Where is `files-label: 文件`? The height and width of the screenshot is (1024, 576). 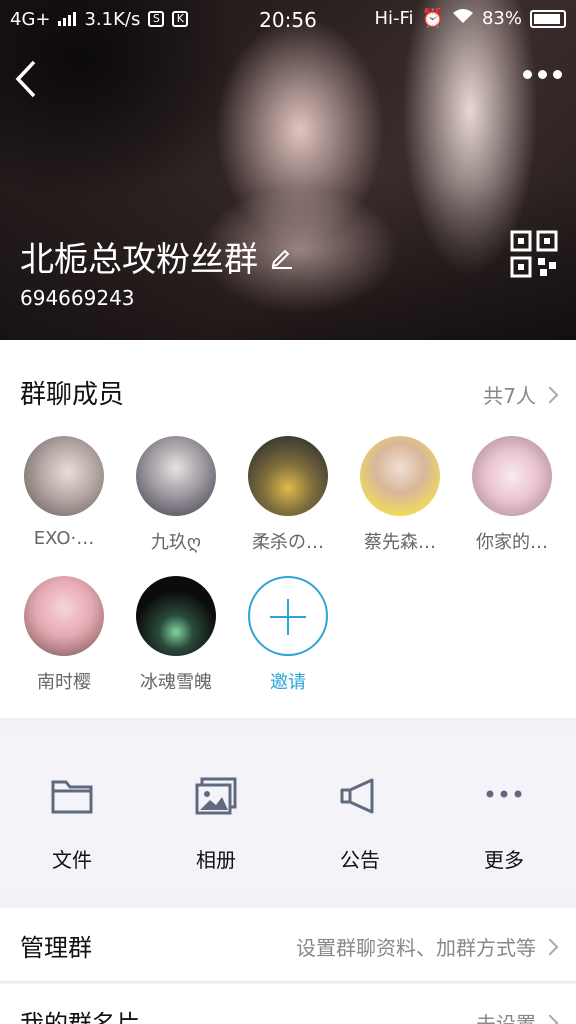
files-label: 文件 is located at coordinates (72, 860).